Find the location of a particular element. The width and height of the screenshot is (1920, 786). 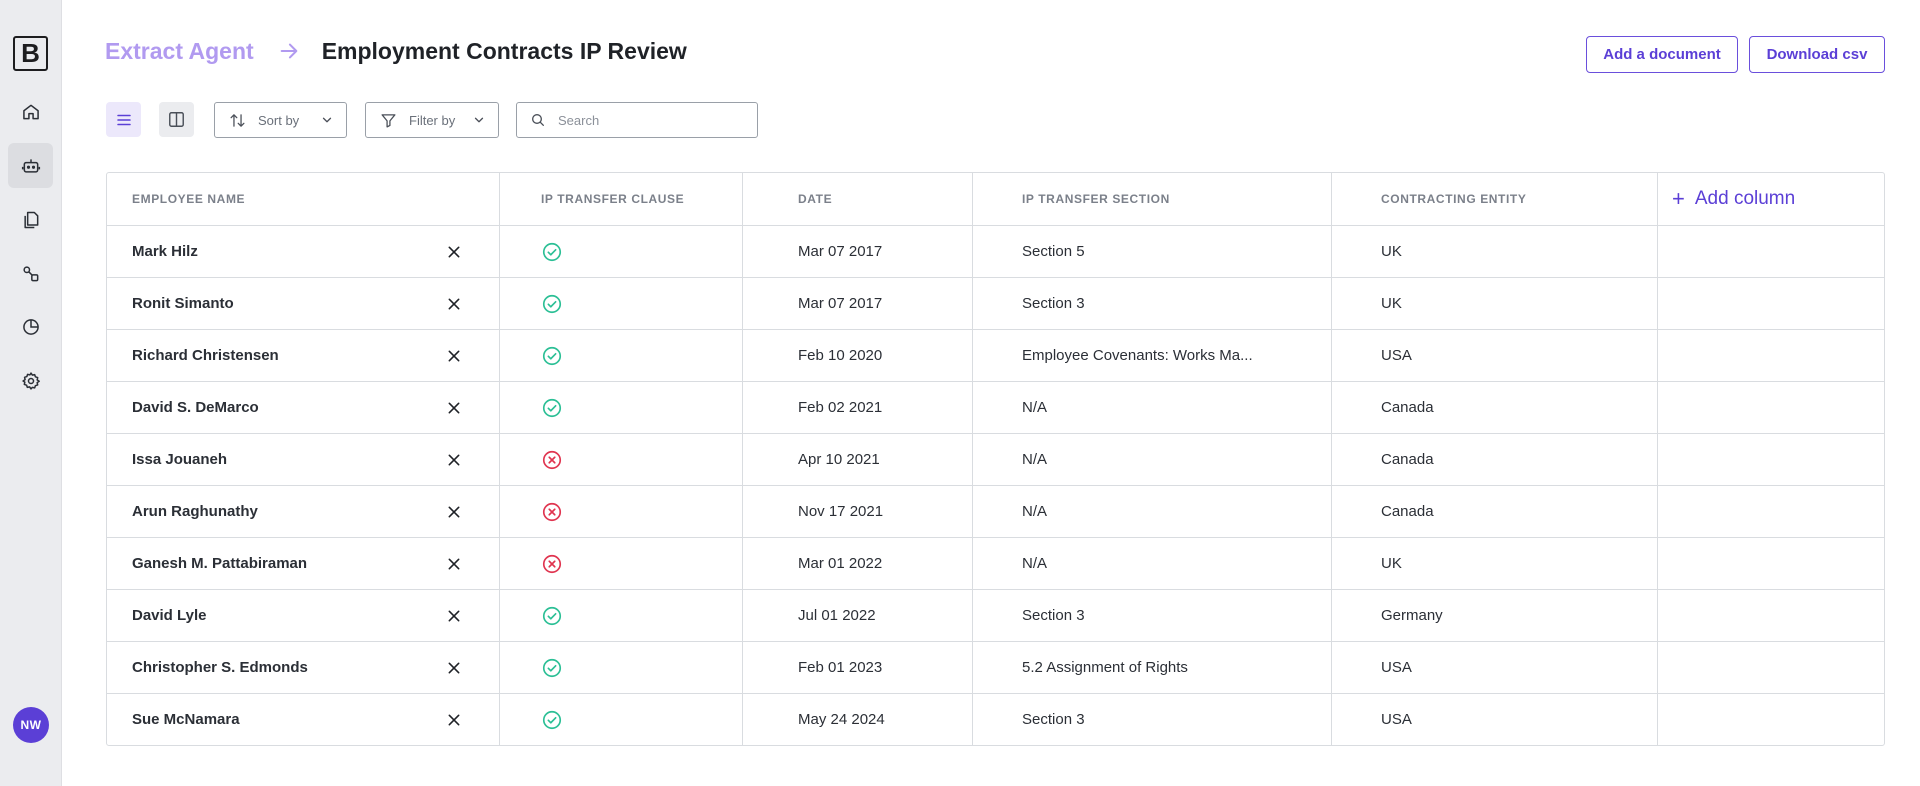

table-row: Issa Jouaneh Apr 10 2021 N/A Canada is located at coordinates (995, 459).